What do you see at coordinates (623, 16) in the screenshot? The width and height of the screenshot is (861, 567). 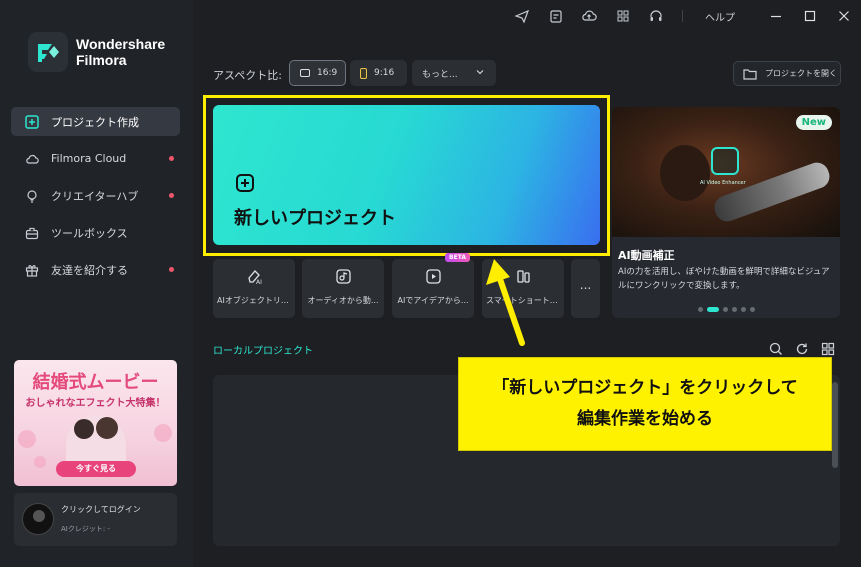 I see `grid-icon` at bounding box center [623, 16].